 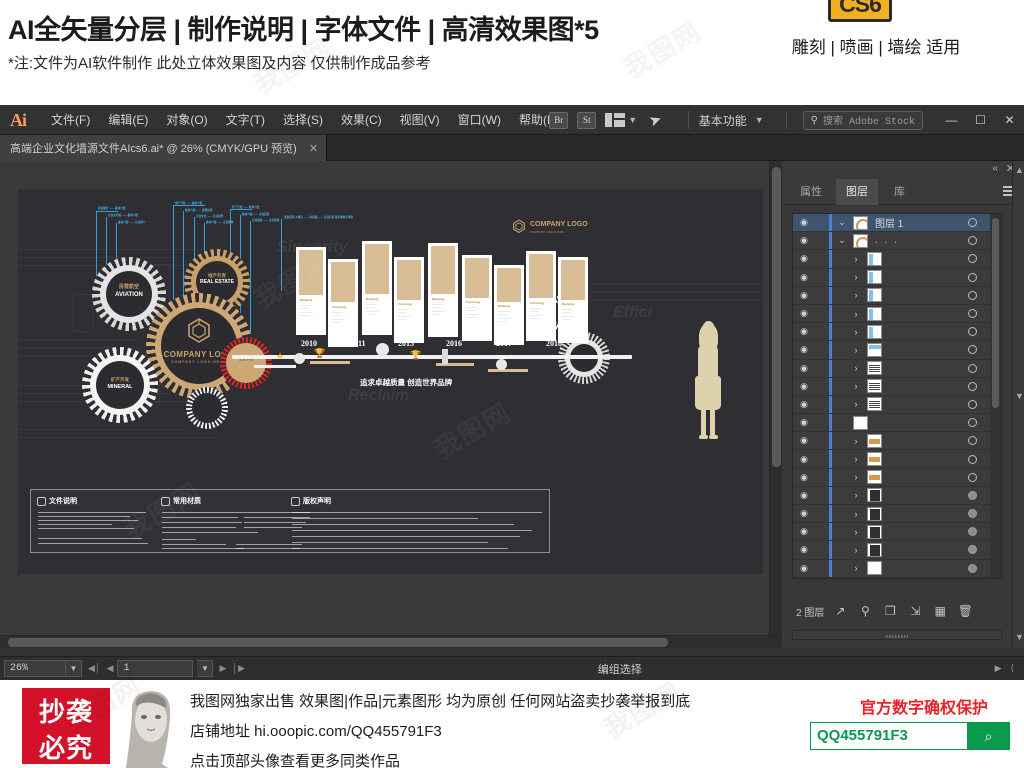 What do you see at coordinates (238, 668) in the screenshot?
I see `last-artboard-button: │▶` at bounding box center [238, 668].